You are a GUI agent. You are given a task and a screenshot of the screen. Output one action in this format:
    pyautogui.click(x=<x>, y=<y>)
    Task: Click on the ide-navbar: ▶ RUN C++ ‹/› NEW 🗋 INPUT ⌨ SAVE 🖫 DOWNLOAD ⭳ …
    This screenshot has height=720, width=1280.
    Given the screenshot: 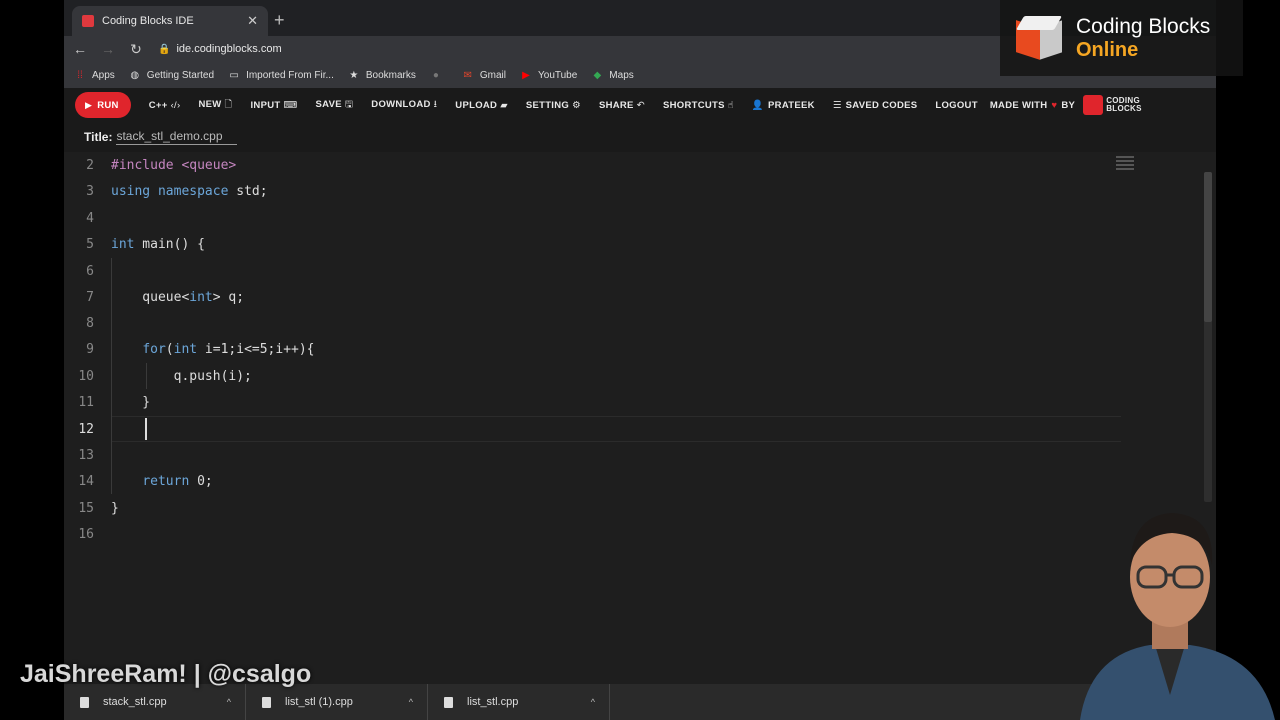 What is the action you would take?
    pyautogui.click(x=640, y=105)
    